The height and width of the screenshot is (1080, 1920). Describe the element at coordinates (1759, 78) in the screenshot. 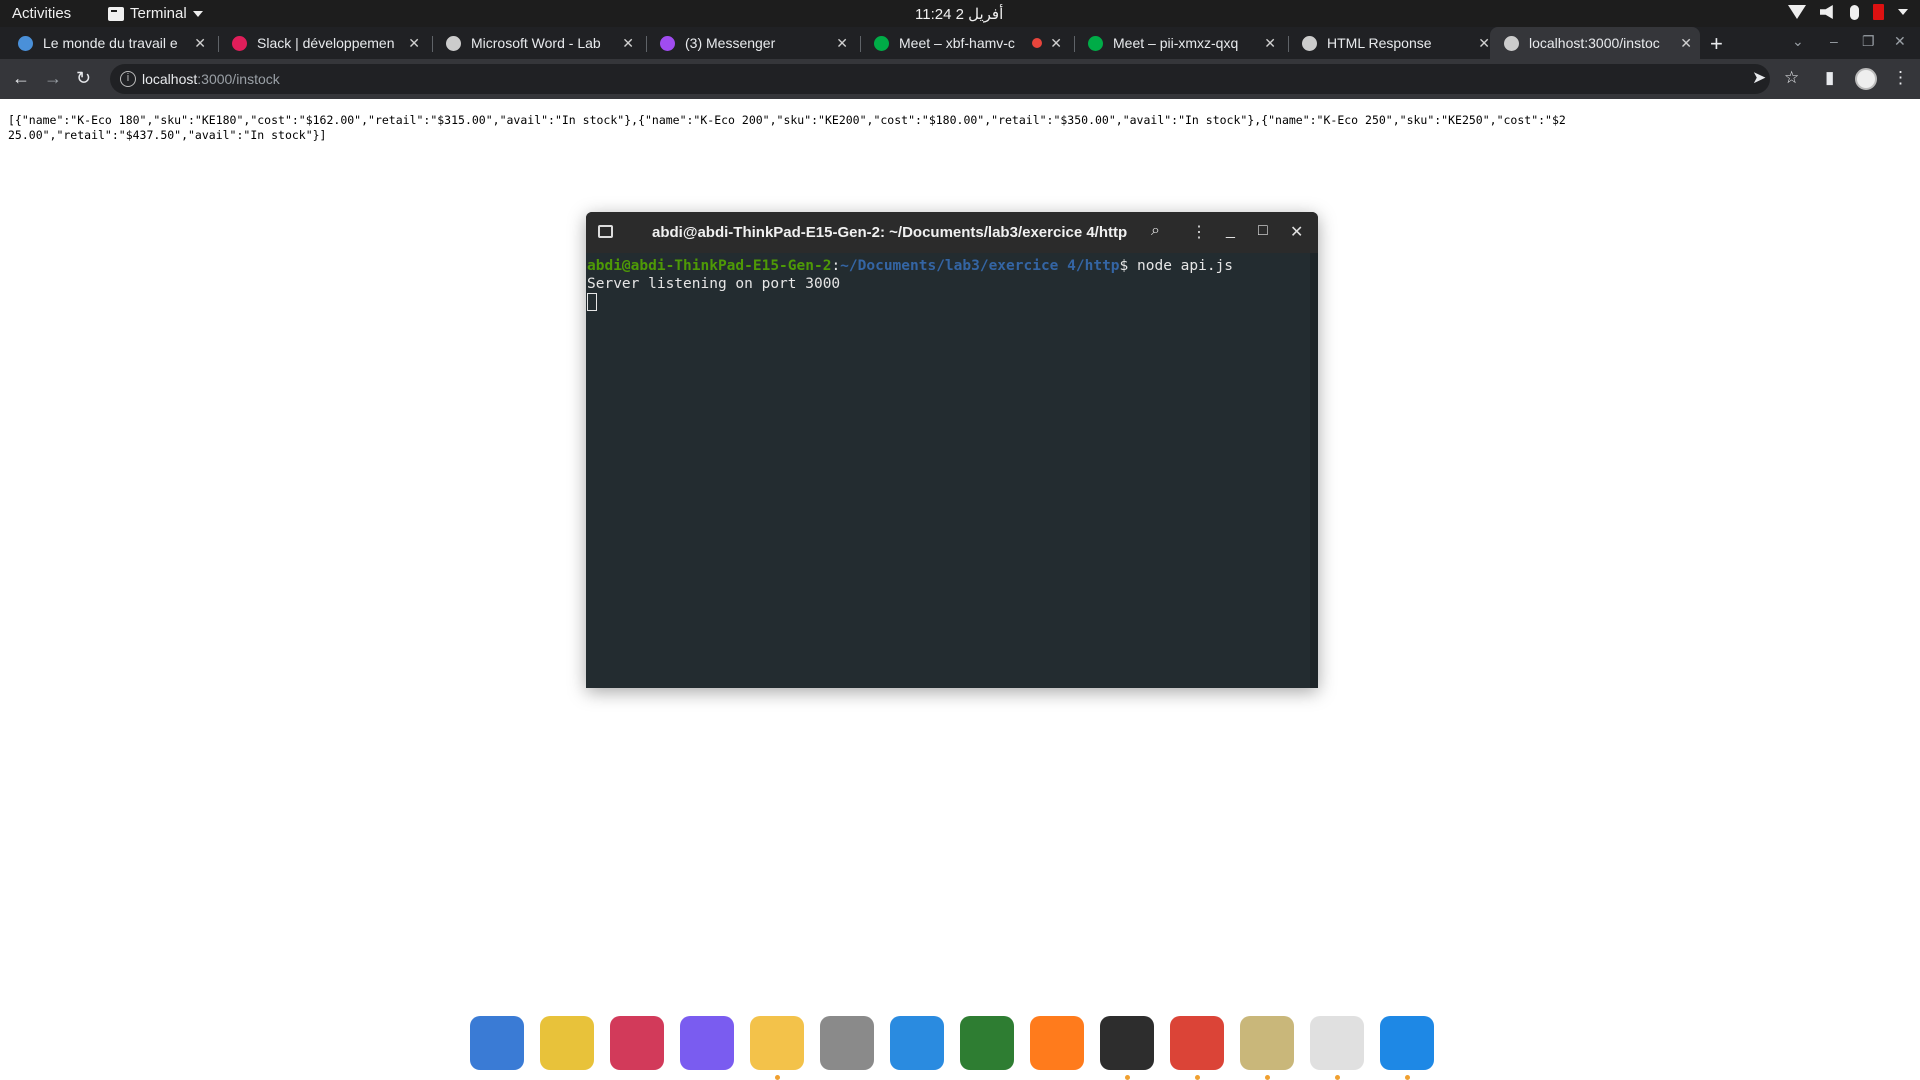

I see `send-icon: ➤` at that location.